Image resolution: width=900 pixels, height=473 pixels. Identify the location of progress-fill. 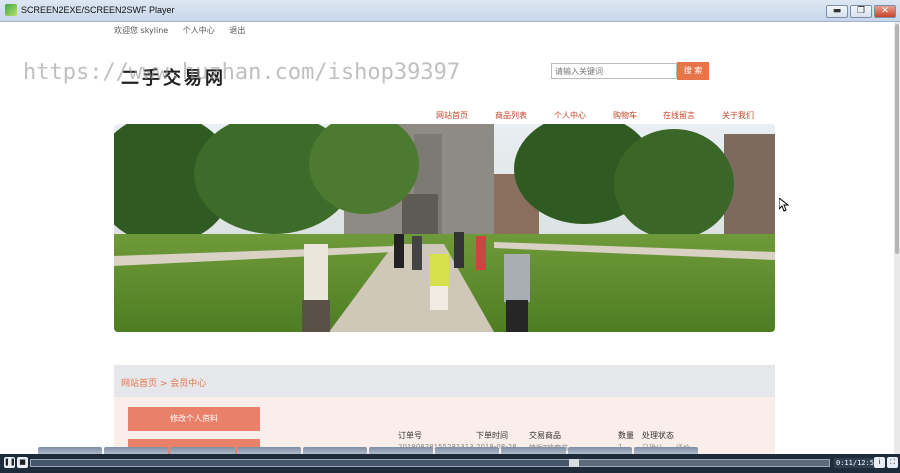
(302, 463).